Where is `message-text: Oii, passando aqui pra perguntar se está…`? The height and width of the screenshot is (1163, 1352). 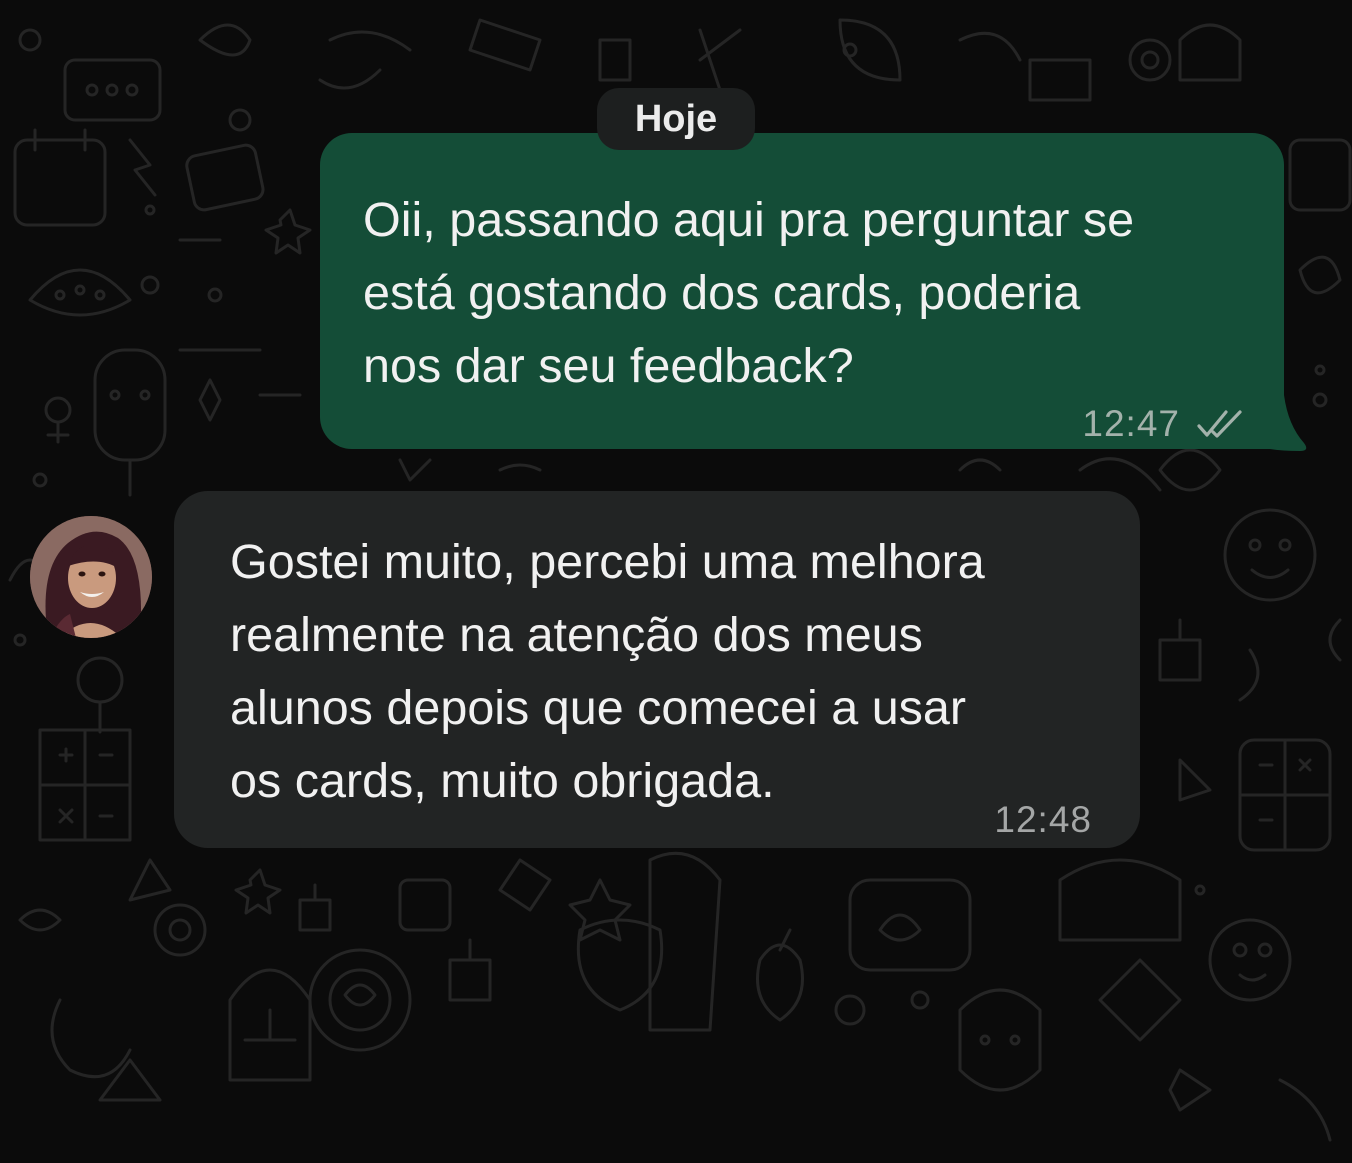 message-text: Oii, passando aqui pra perguntar se está… is located at coordinates (749, 293).